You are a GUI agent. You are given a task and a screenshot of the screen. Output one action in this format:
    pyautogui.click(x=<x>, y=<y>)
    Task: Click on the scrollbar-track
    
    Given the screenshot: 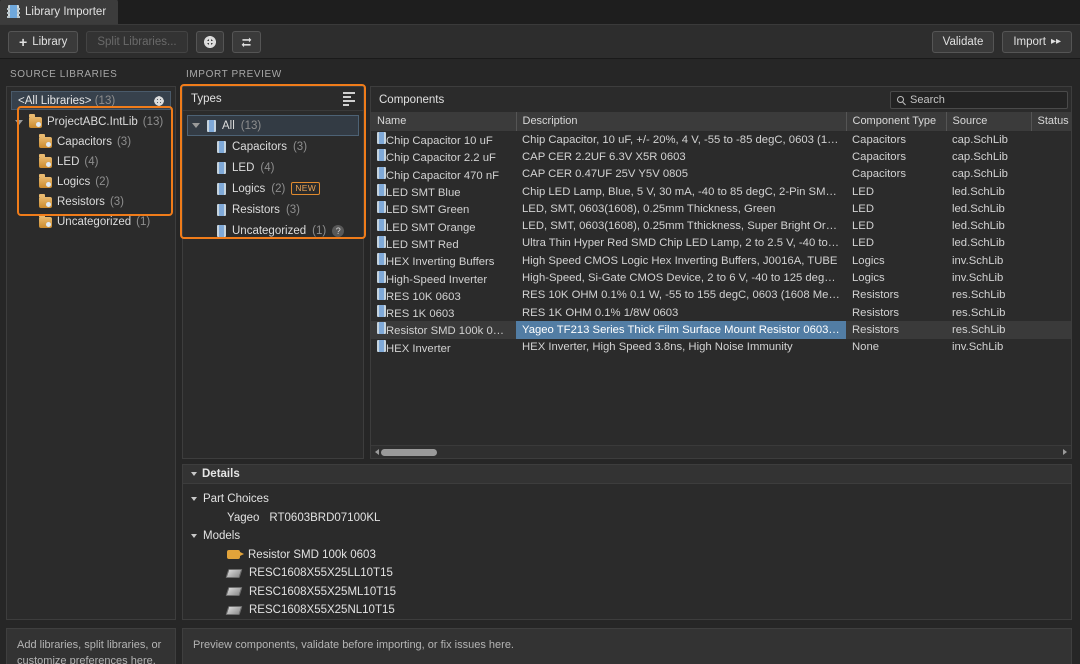 What is the action you would take?
    pyautogui.click(x=721, y=452)
    